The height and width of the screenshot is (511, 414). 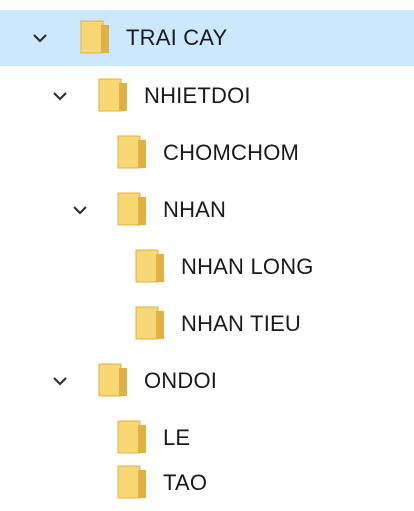 I want to click on tree-item-nhan-long: NHAN LONG, so click(x=207, y=267).